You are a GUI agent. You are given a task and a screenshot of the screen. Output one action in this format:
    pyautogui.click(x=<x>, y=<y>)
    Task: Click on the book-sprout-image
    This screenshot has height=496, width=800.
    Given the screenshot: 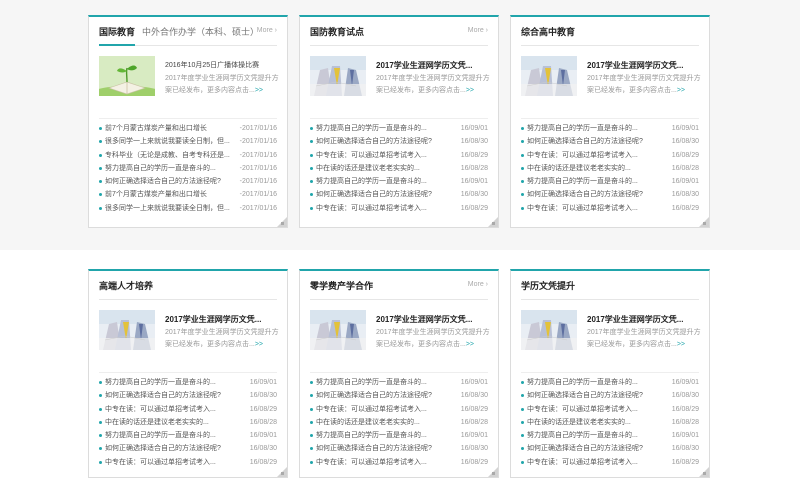 What is the action you would take?
    pyautogui.click(x=127, y=76)
    